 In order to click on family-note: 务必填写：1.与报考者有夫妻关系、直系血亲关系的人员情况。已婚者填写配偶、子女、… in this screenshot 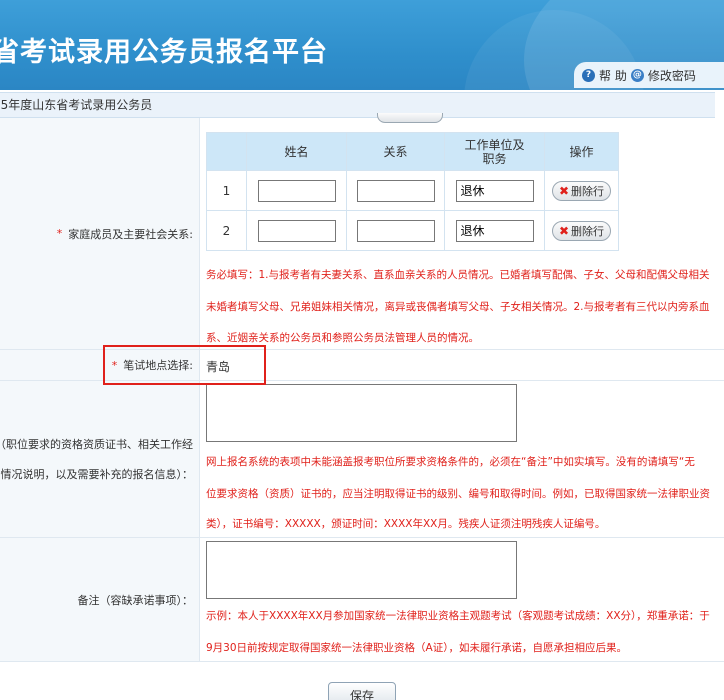, I will do `click(458, 275)`.